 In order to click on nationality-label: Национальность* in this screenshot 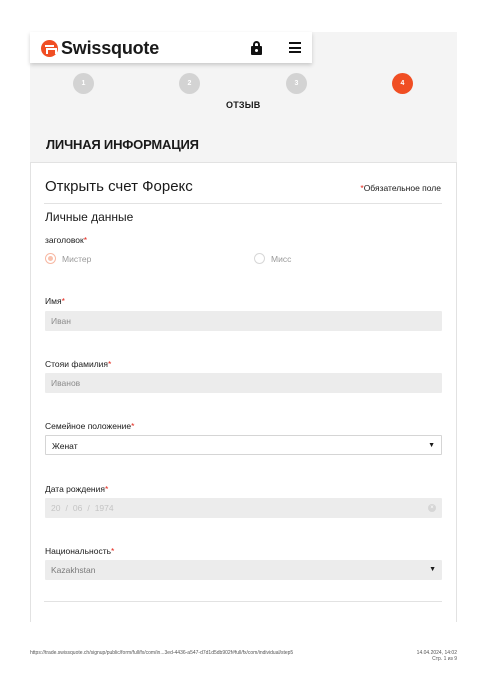, I will do `click(79, 551)`.